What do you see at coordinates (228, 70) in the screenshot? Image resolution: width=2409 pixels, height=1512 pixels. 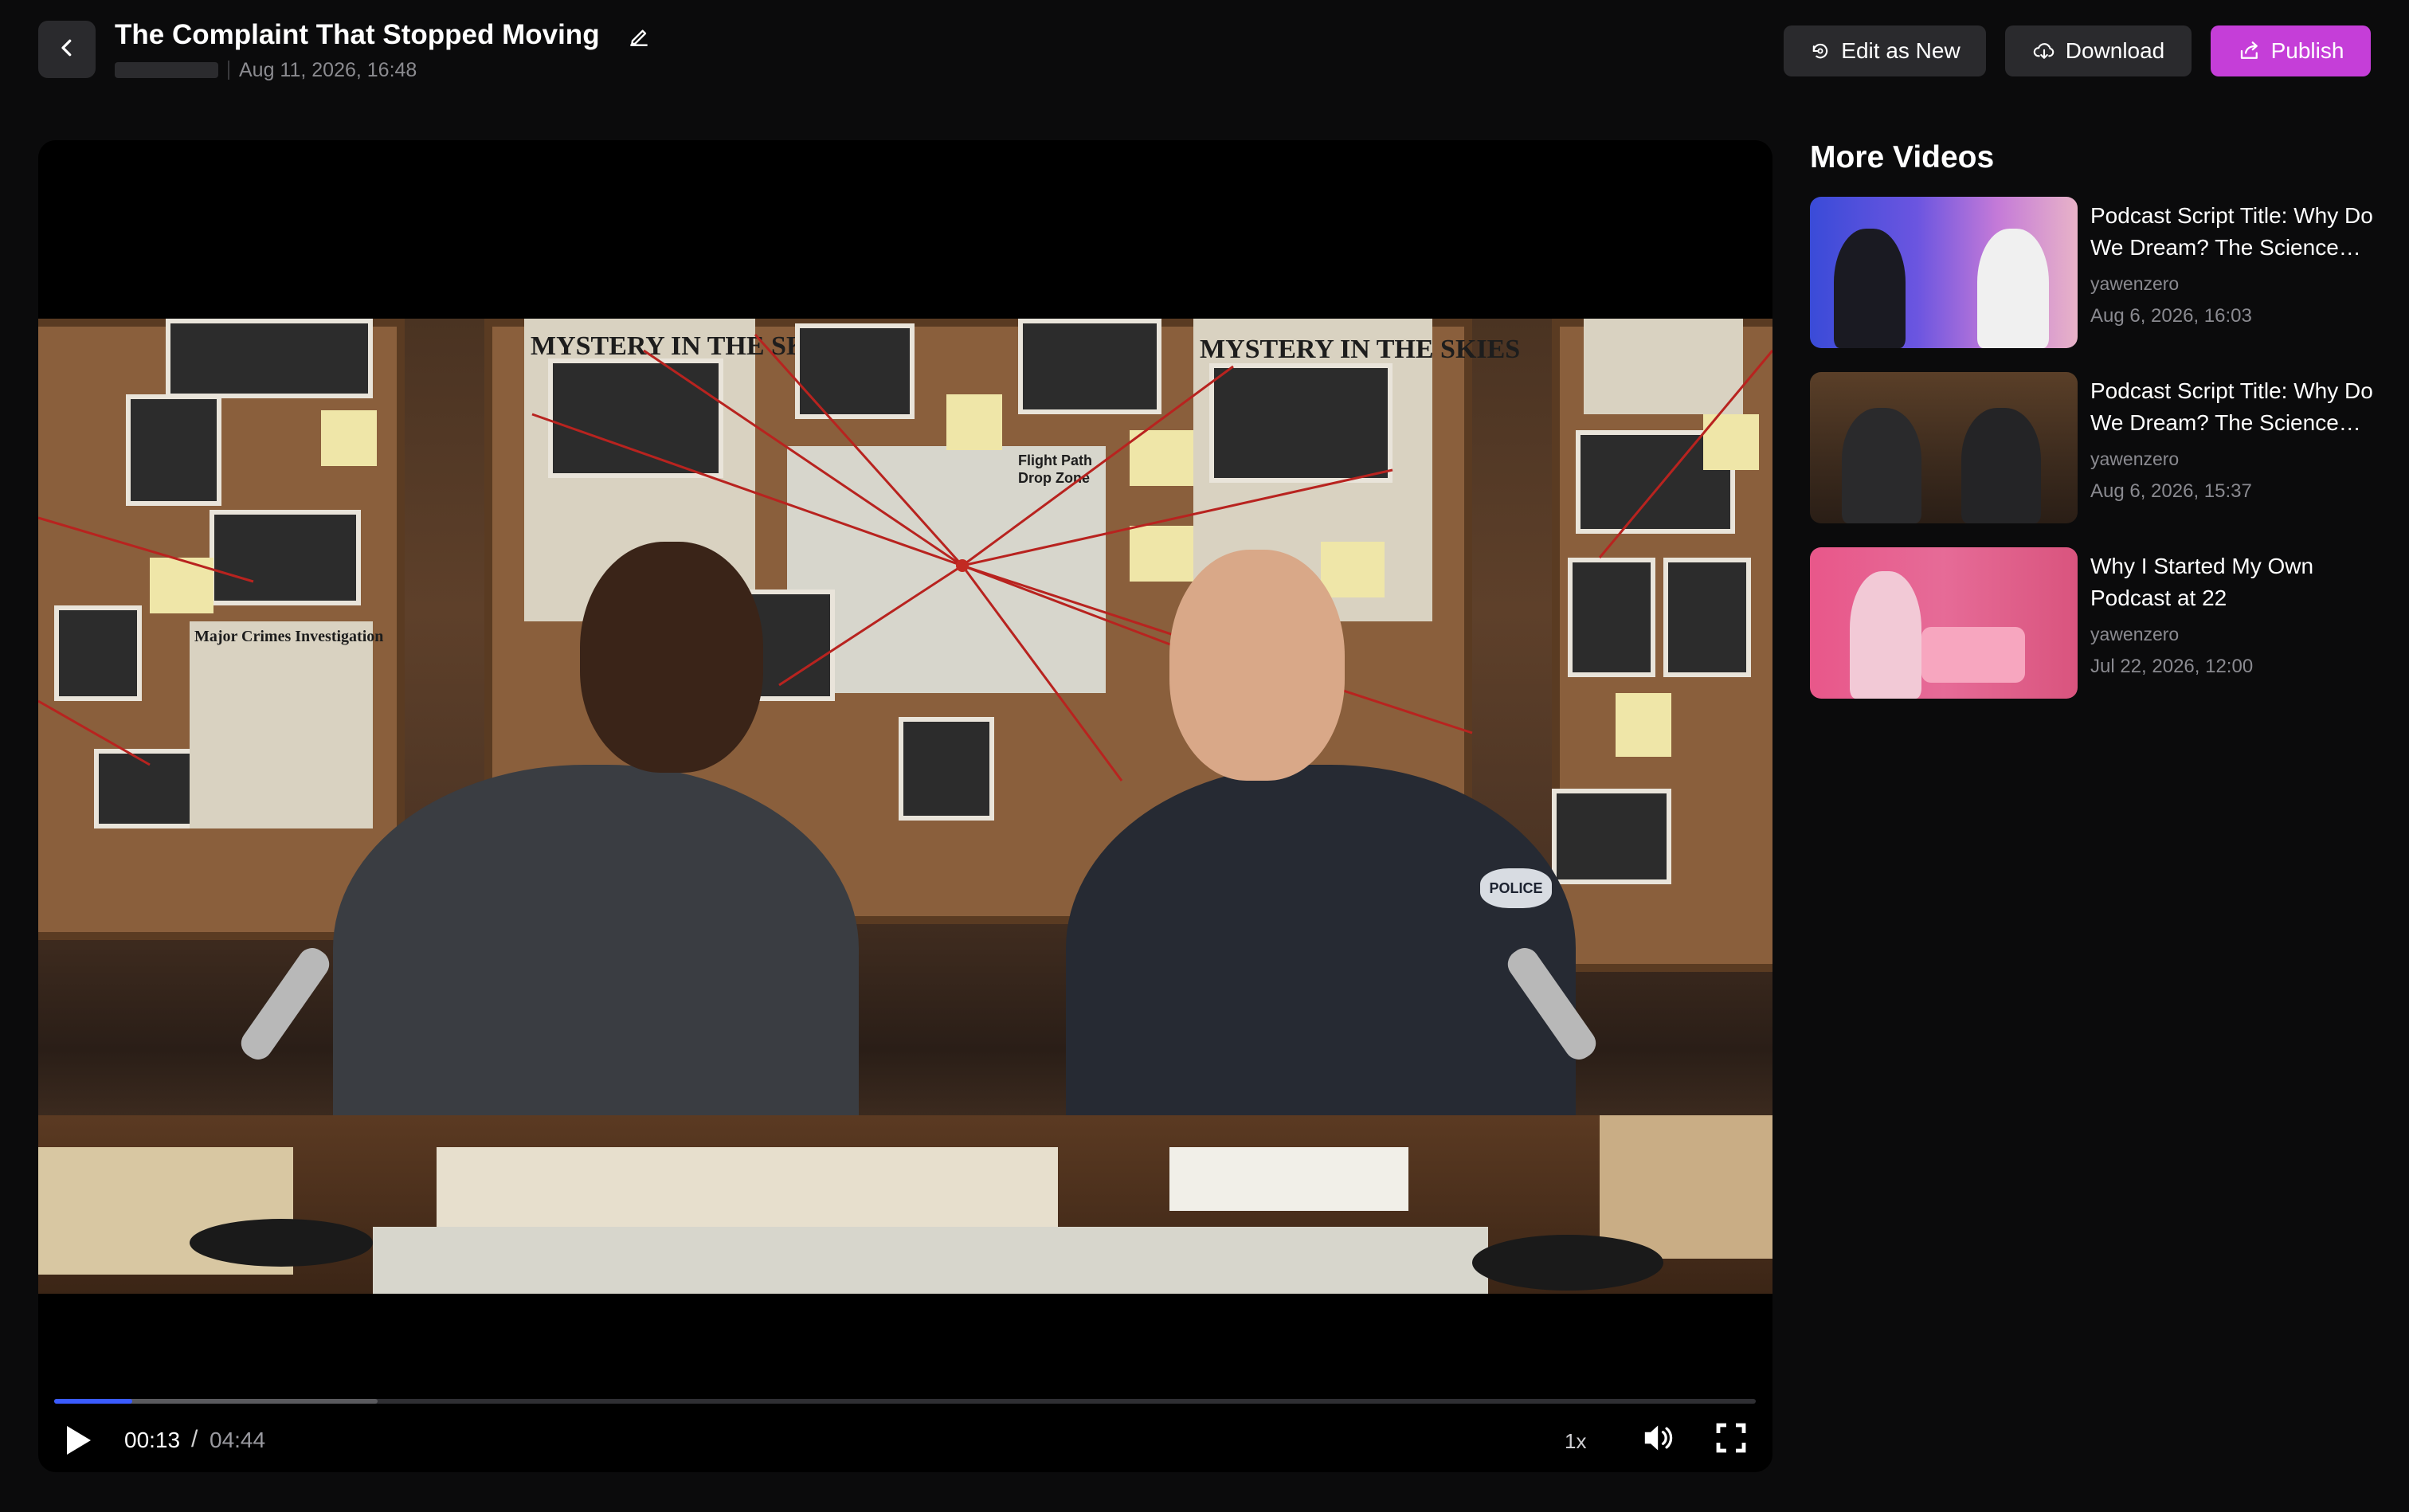 I see `meta-divider` at bounding box center [228, 70].